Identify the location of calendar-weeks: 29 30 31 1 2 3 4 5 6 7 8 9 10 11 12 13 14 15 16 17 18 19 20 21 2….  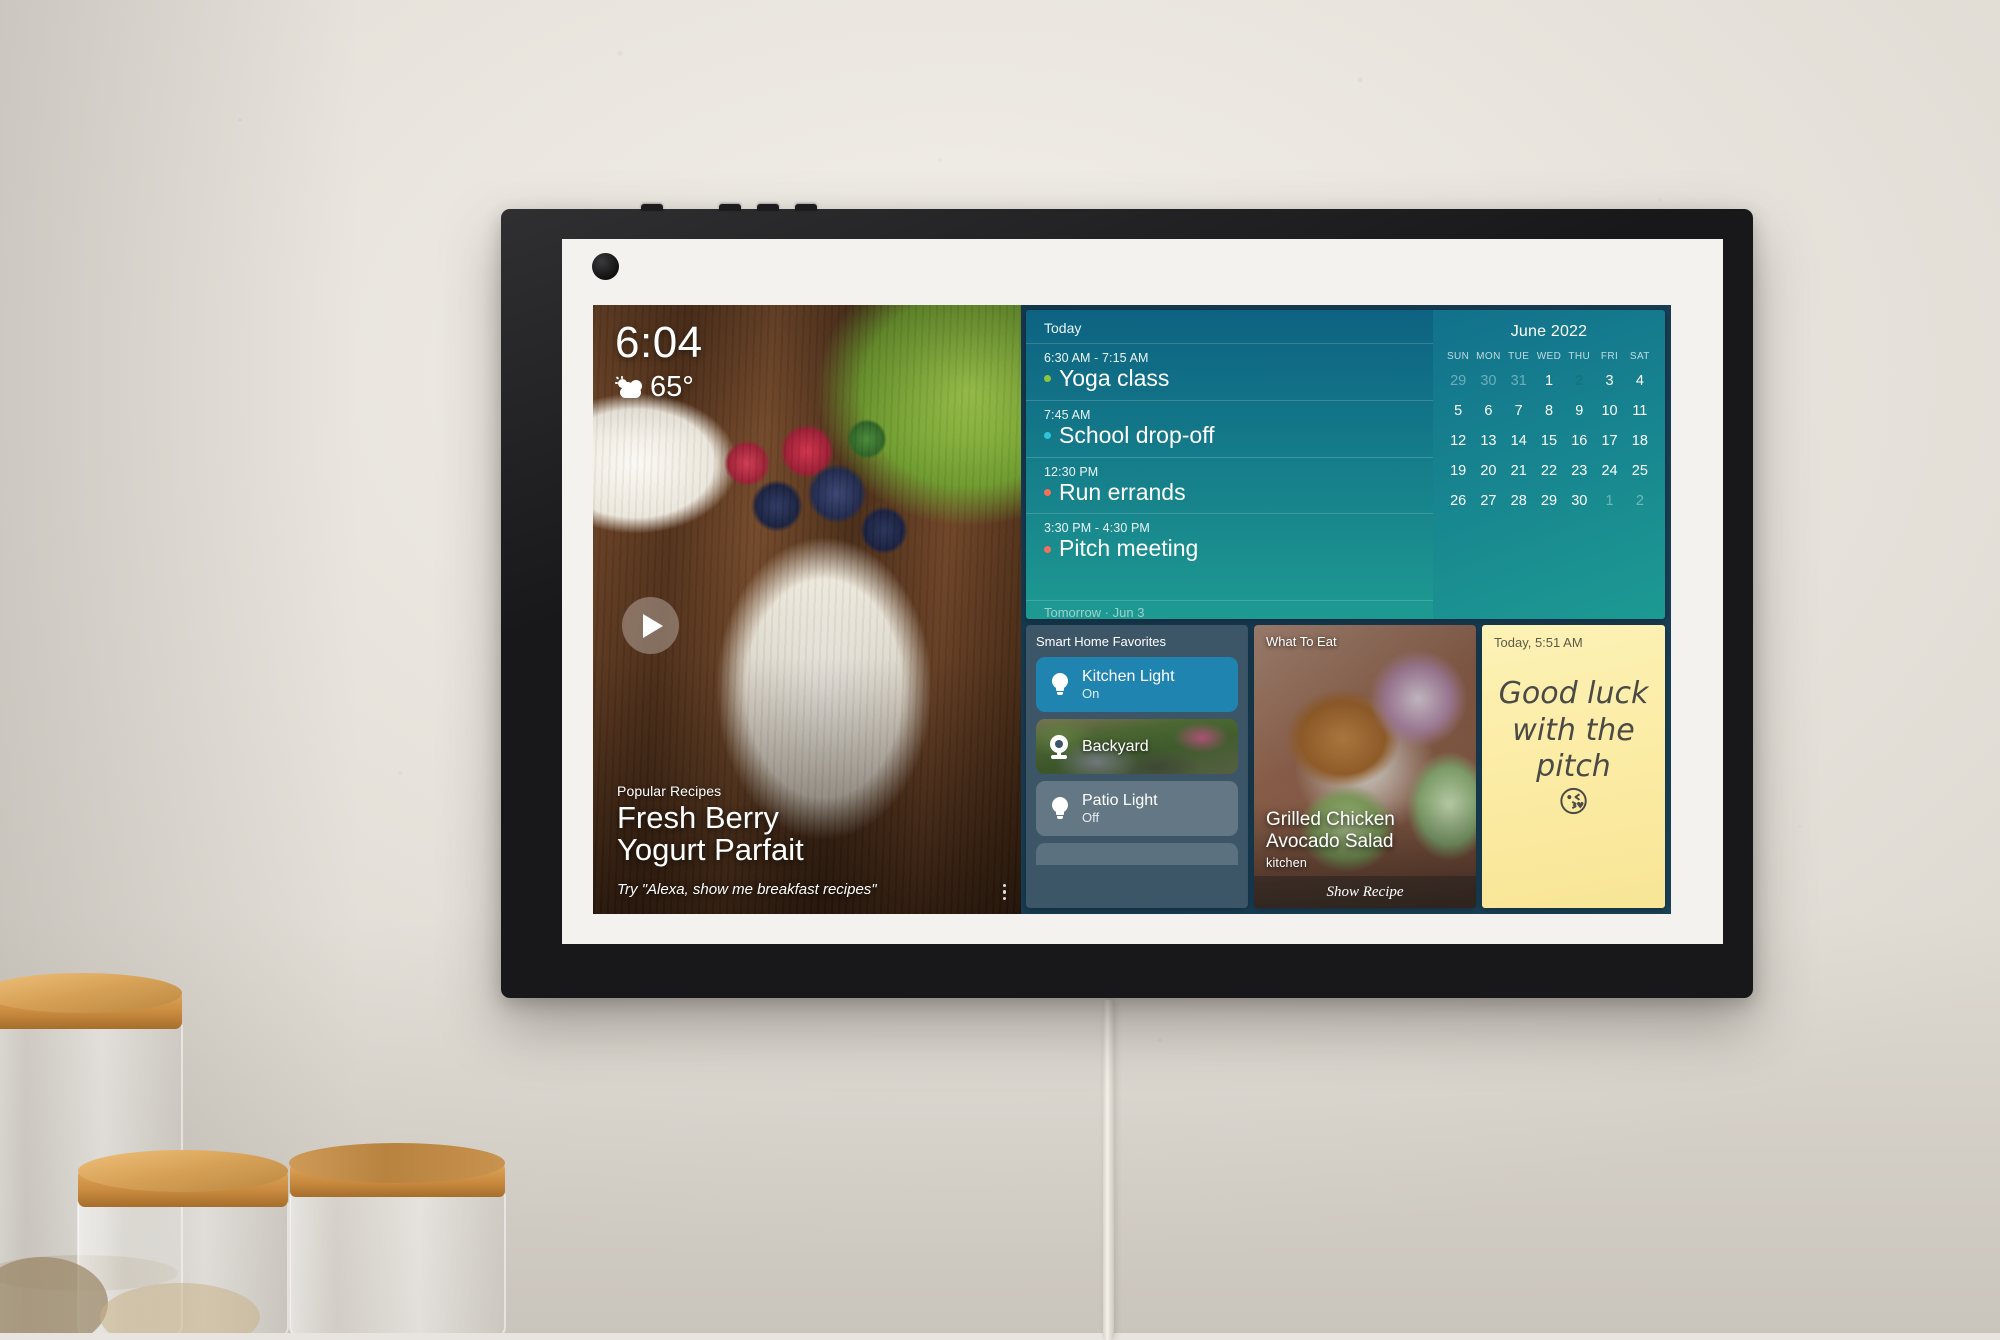
(1549, 441).